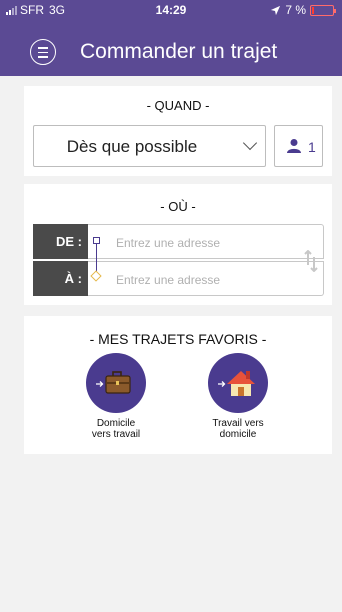 Image resolution: width=342 pixels, height=612 pixels. What do you see at coordinates (171, 38) in the screenshot?
I see `app-header: SFR 3G 14:29 7 % Commander un trajet` at bounding box center [171, 38].